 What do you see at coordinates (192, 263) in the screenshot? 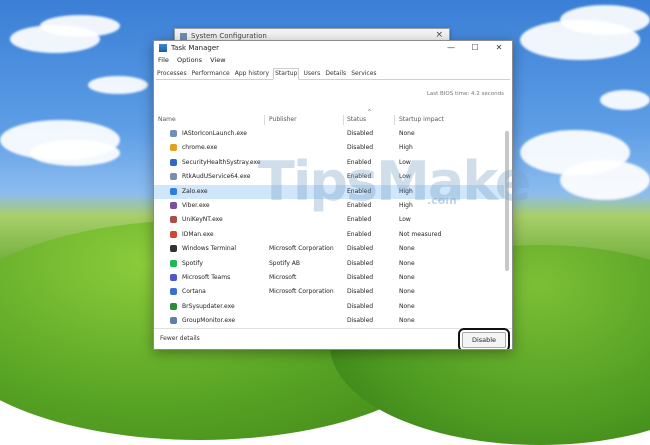
I see `row-name: Spotify` at bounding box center [192, 263].